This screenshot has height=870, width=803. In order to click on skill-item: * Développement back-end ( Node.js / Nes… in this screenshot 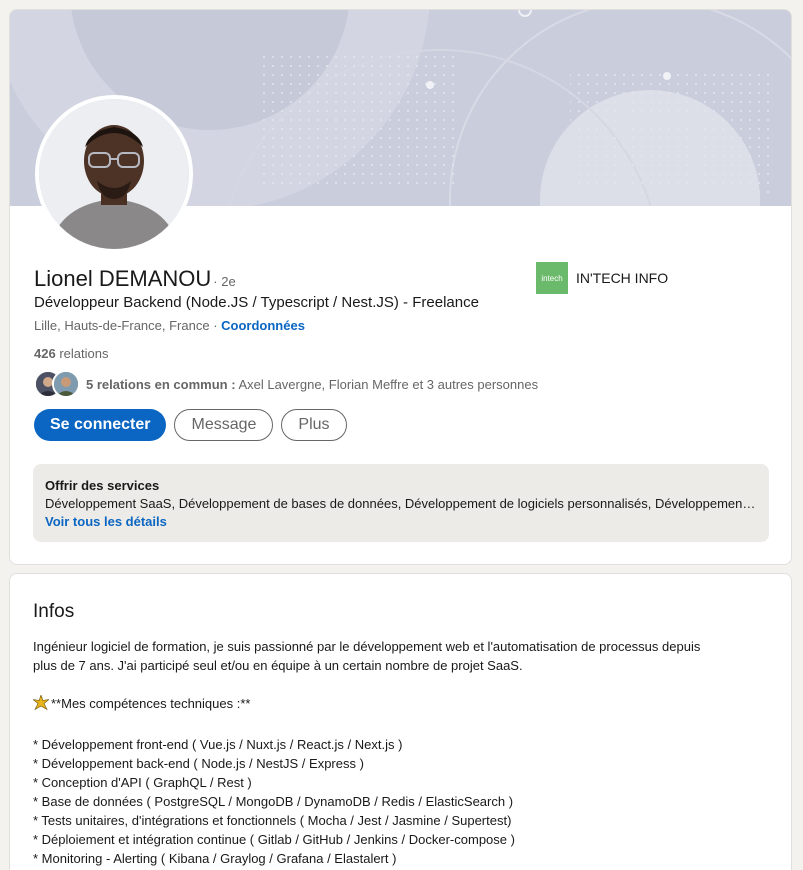, I will do `click(198, 763)`.